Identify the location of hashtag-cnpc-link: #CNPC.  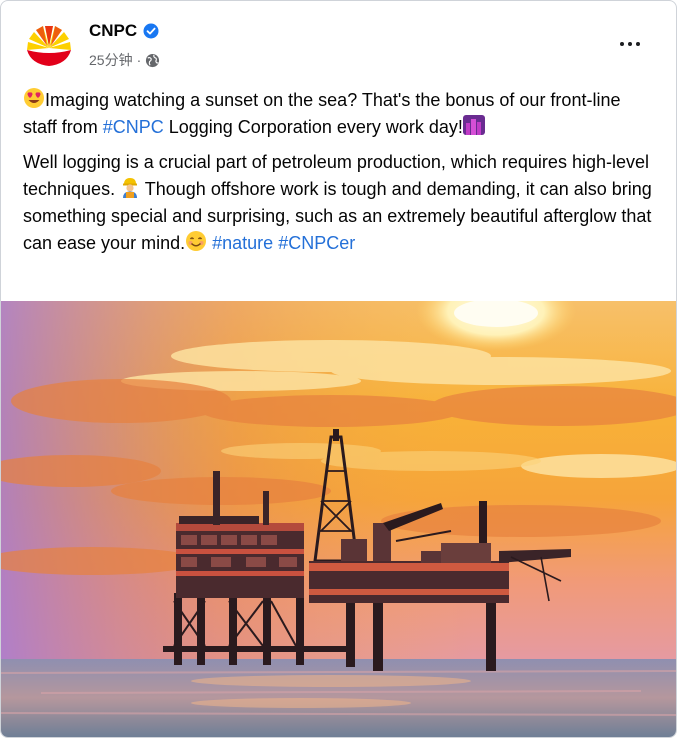
(133, 127).